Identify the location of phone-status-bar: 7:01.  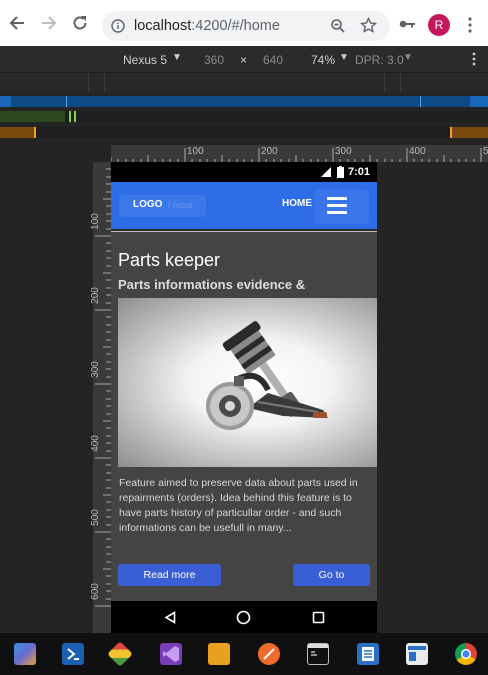
(244, 172).